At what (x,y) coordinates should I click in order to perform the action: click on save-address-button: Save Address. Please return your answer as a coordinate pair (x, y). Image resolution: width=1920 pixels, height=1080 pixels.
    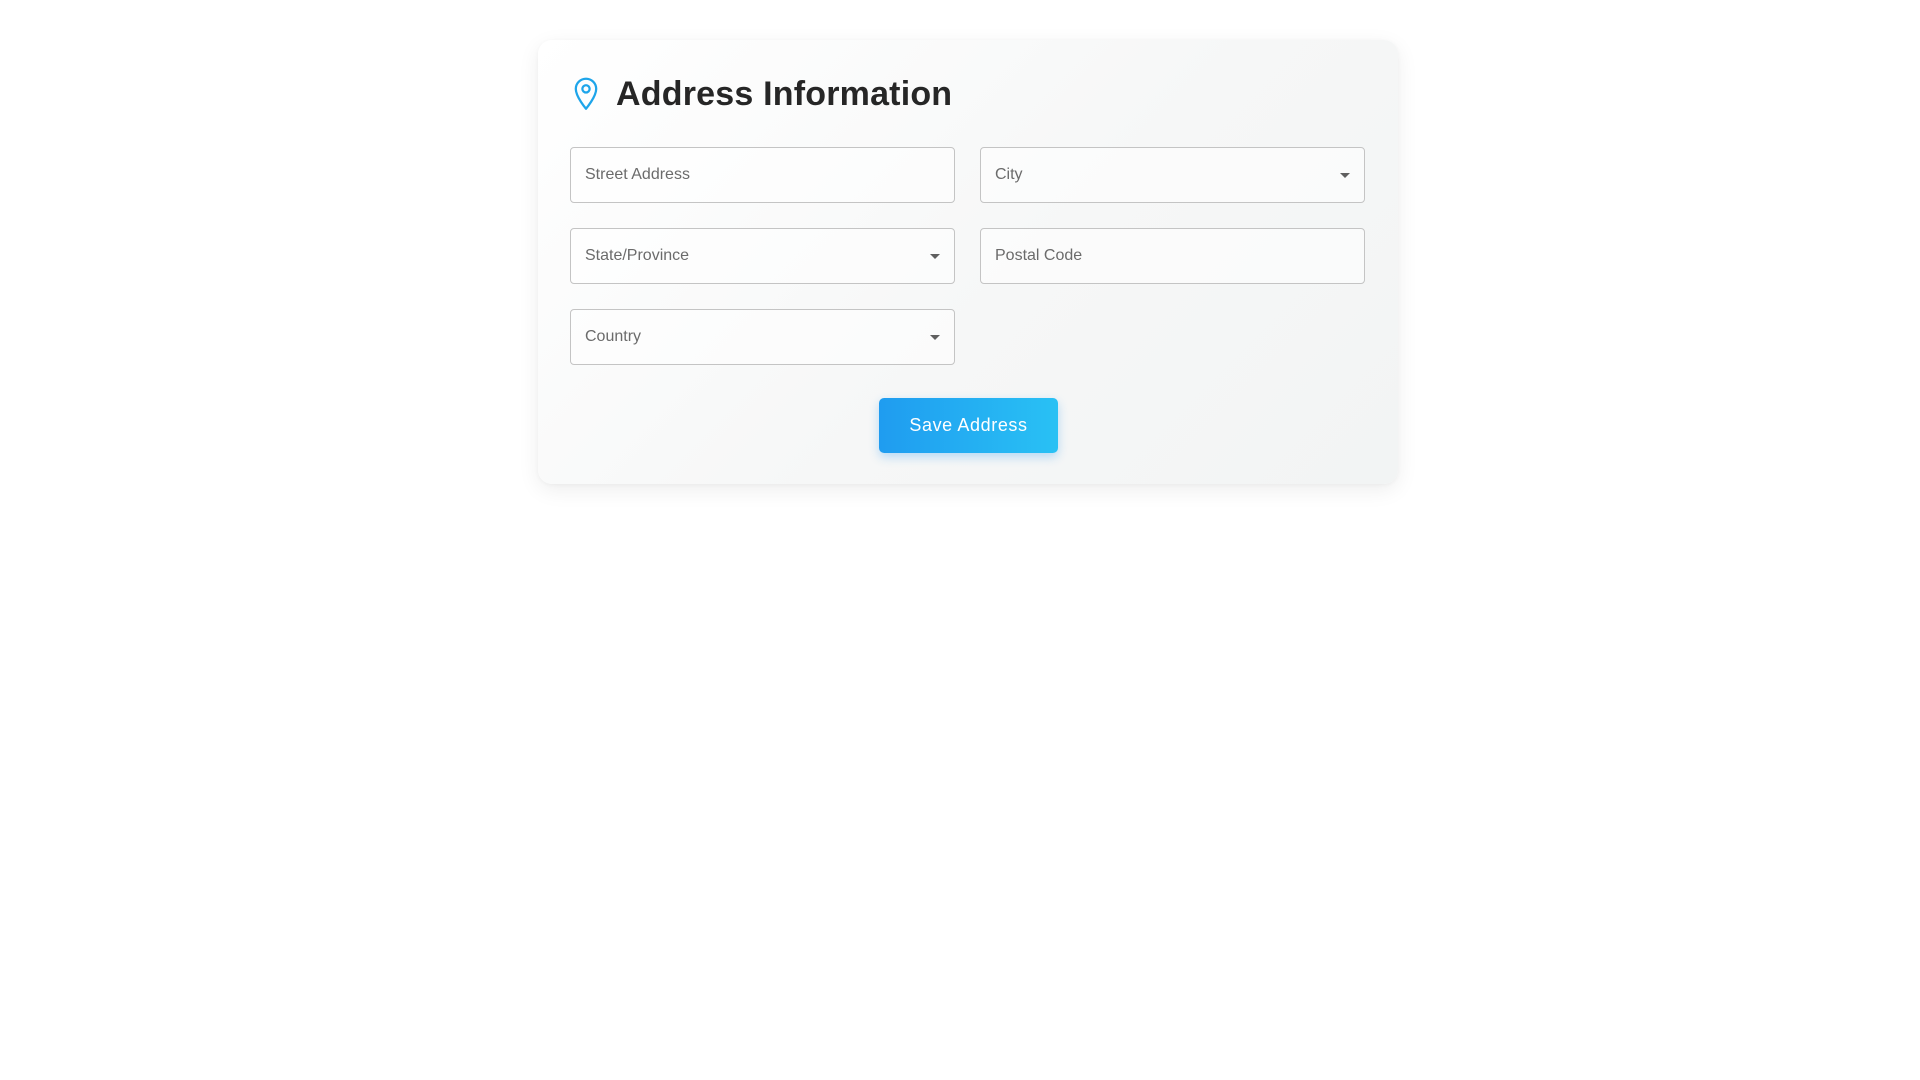
    Looking at the image, I should click on (968, 425).